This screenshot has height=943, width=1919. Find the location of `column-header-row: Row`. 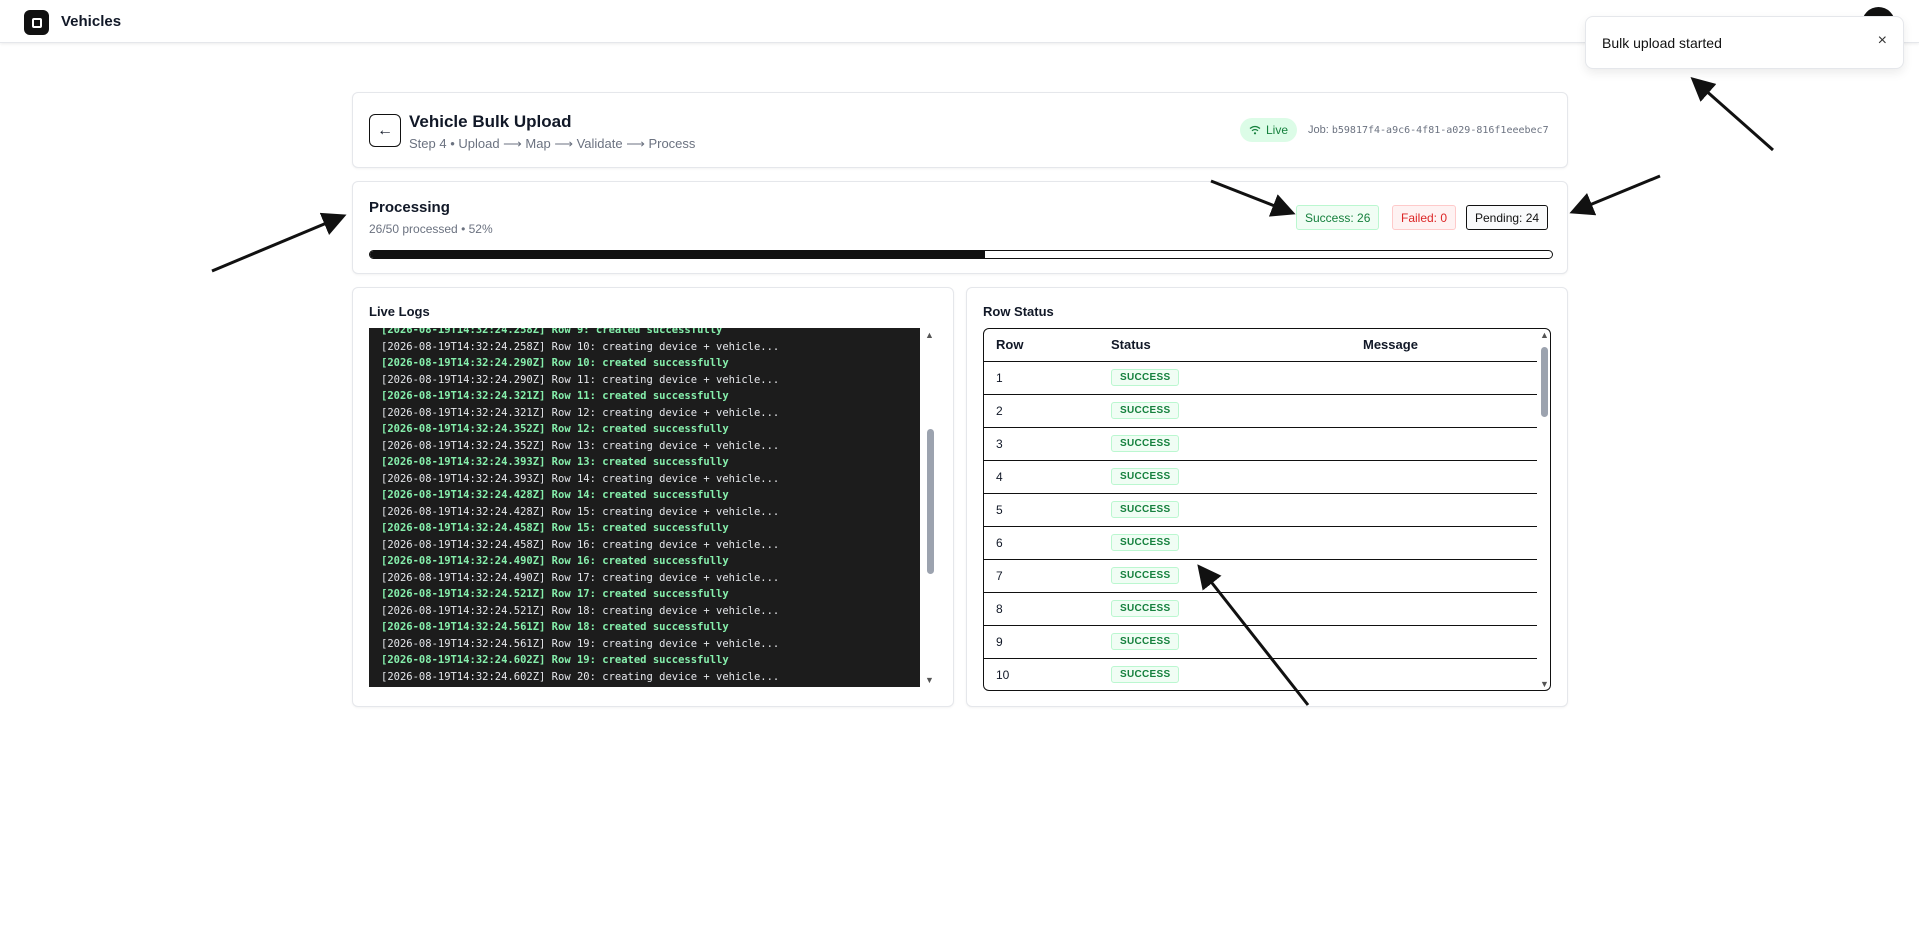

column-header-row: Row is located at coordinates (1041, 345).